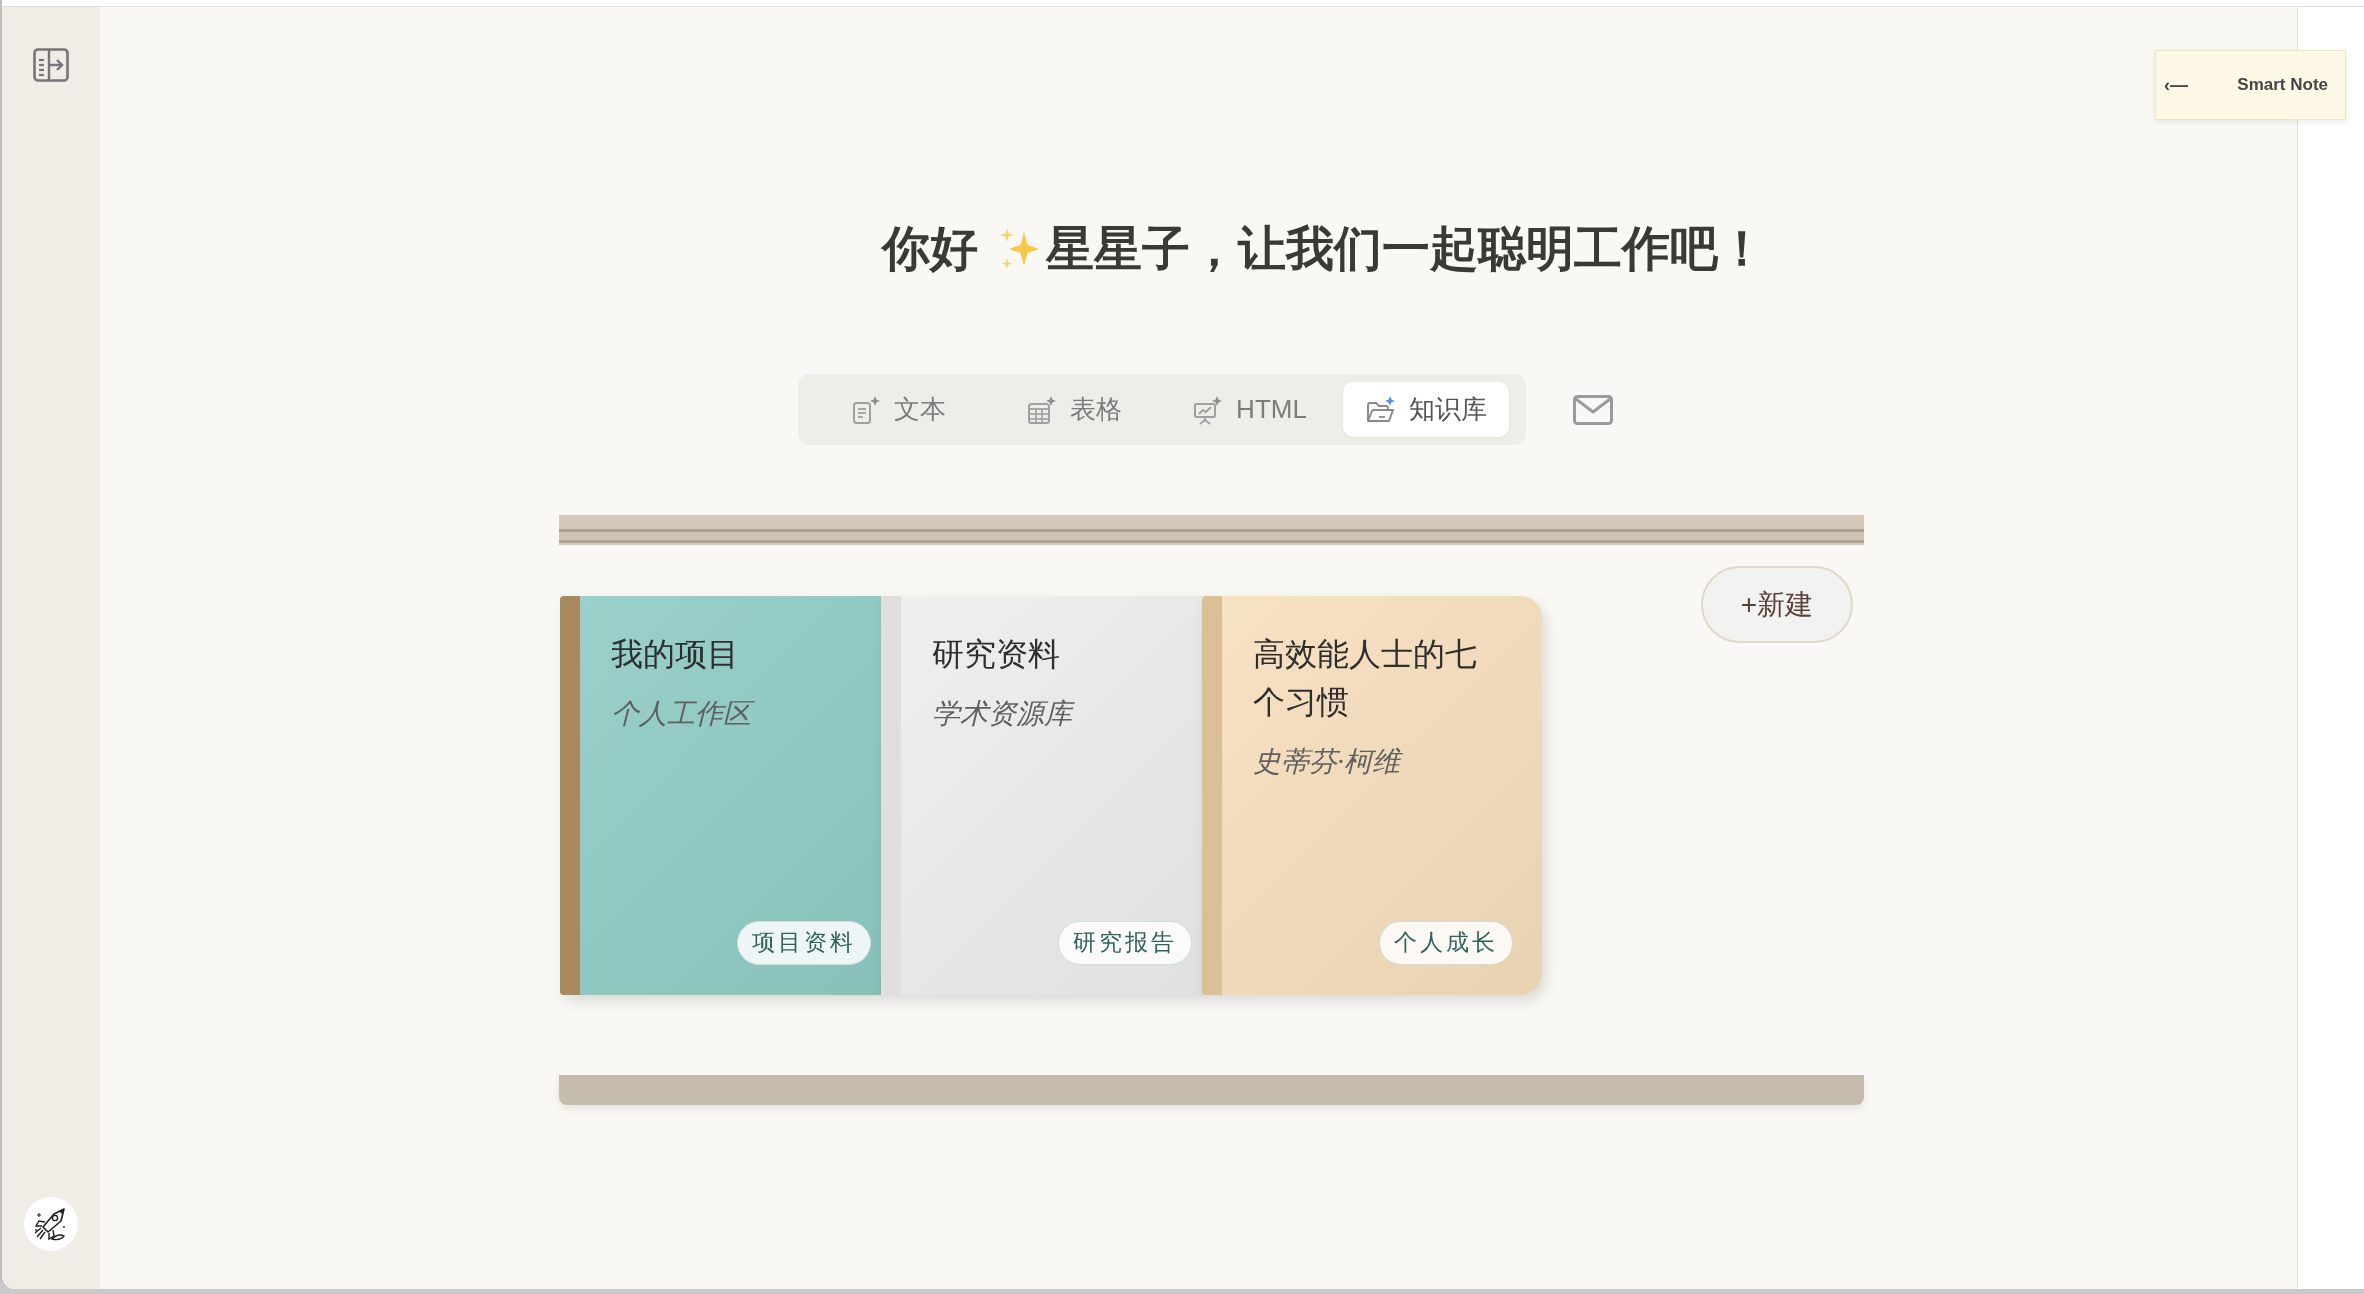 This screenshot has width=2364, height=1294. Describe the element at coordinates (1250, 409) in the screenshot. I see `mode-tab: HTML` at that location.